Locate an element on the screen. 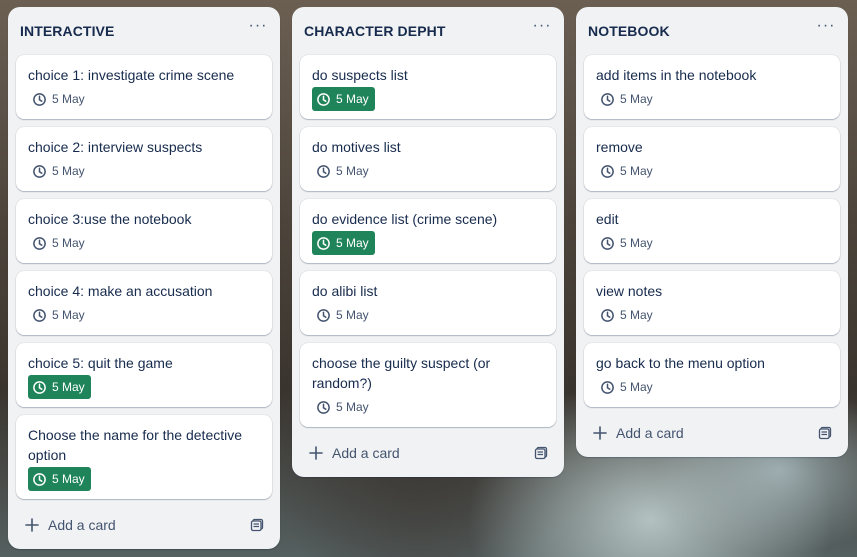 This screenshot has width=857, height=557. list-header: CHARACTER DEPHT ··· is located at coordinates (428, 30).